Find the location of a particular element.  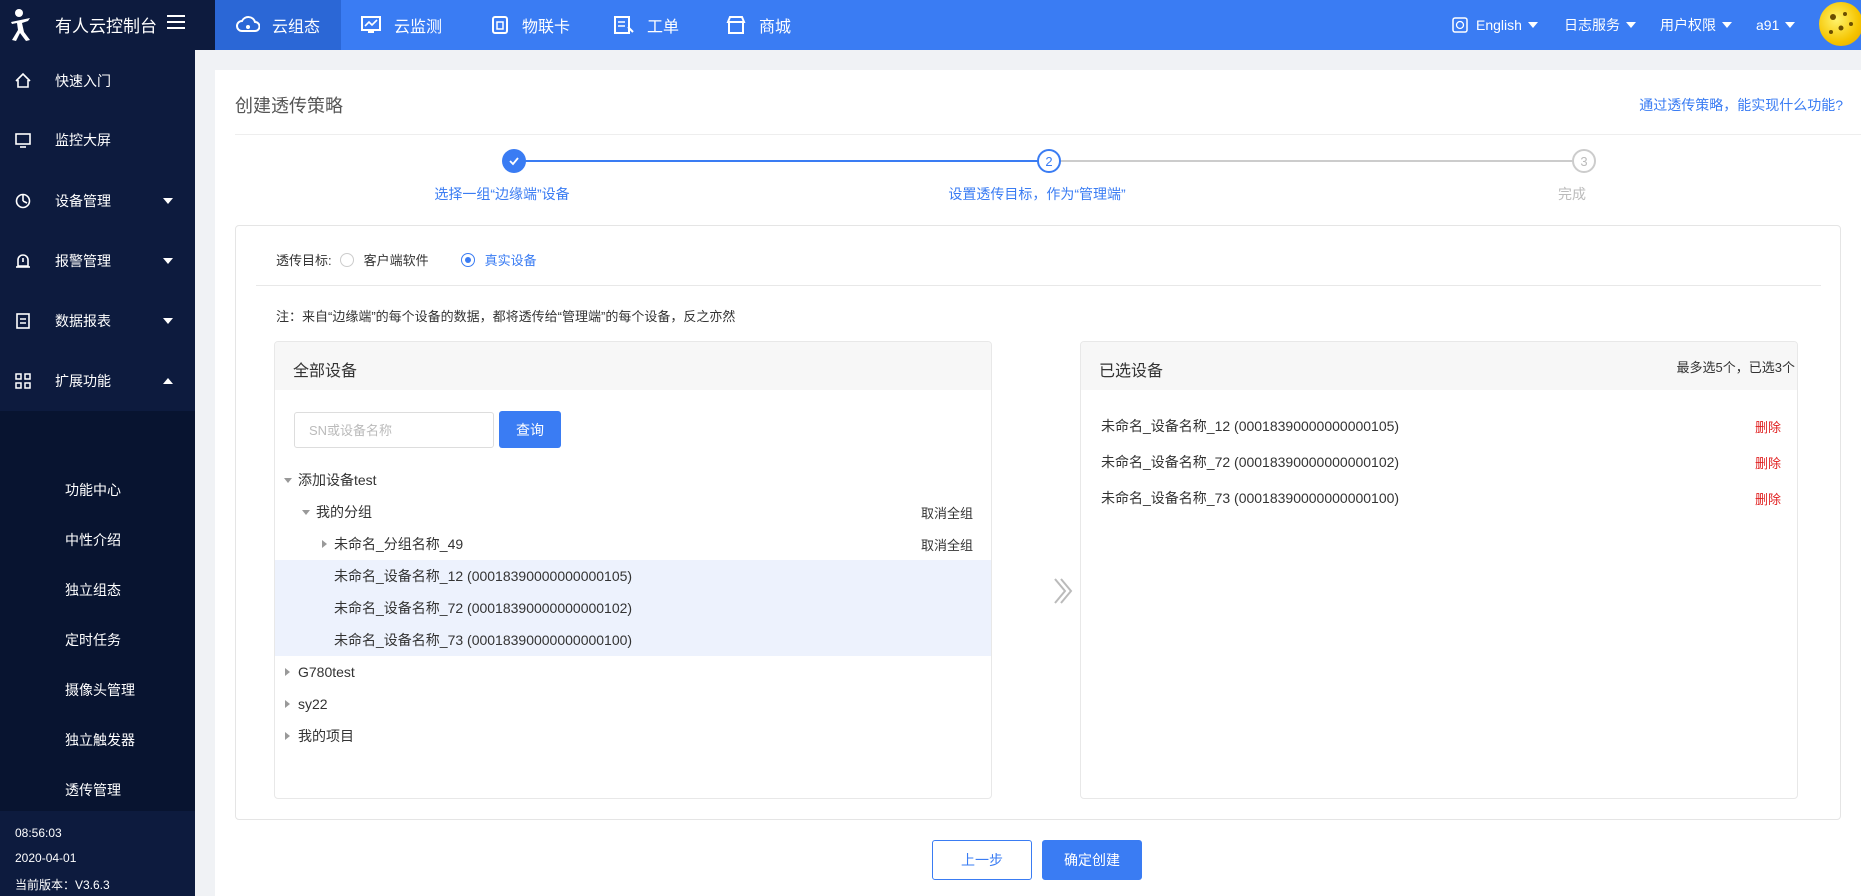

sidebar-item-label: 快速入门 is located at coordinates (83, 81).